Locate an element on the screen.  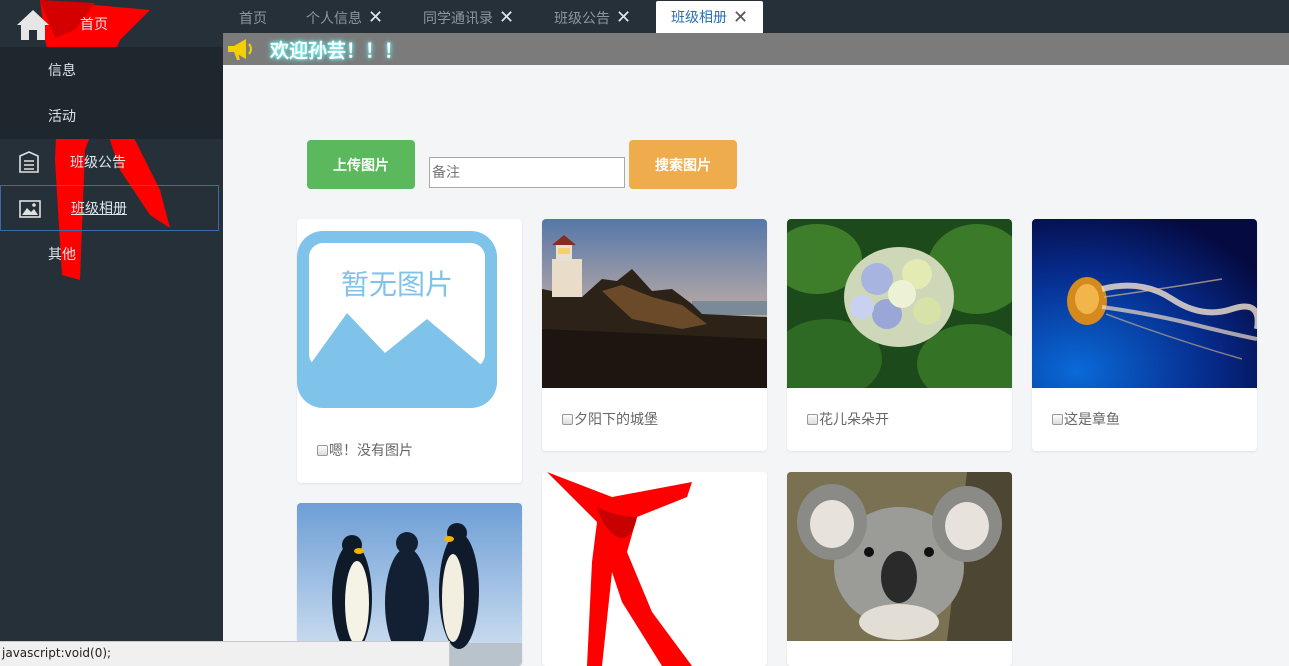
tab-label: 个人信息 is located at coordinates (334, 18).